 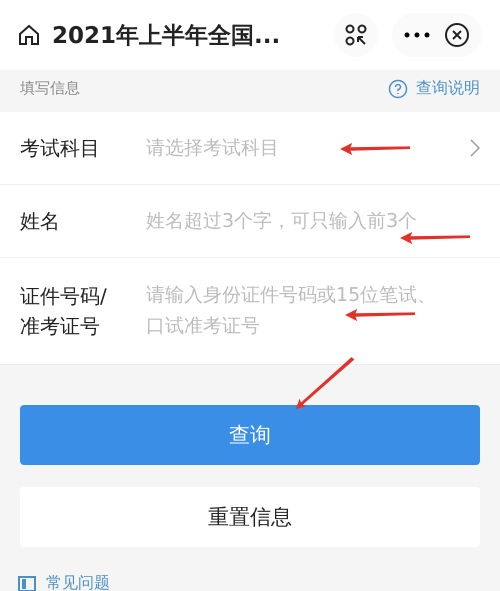 I want to click on close-icon, so click(x=457, y=35).